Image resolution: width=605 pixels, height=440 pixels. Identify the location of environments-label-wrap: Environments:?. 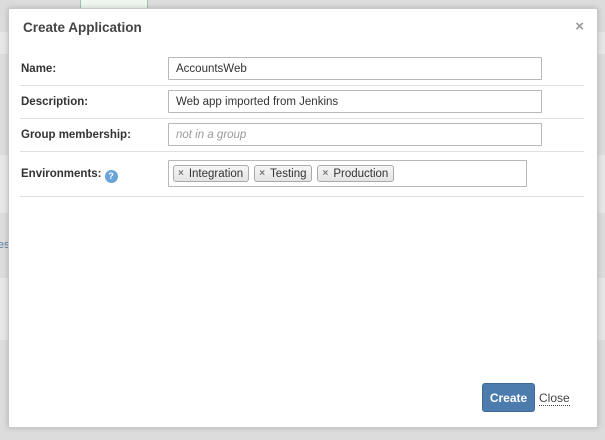
(69, 175).